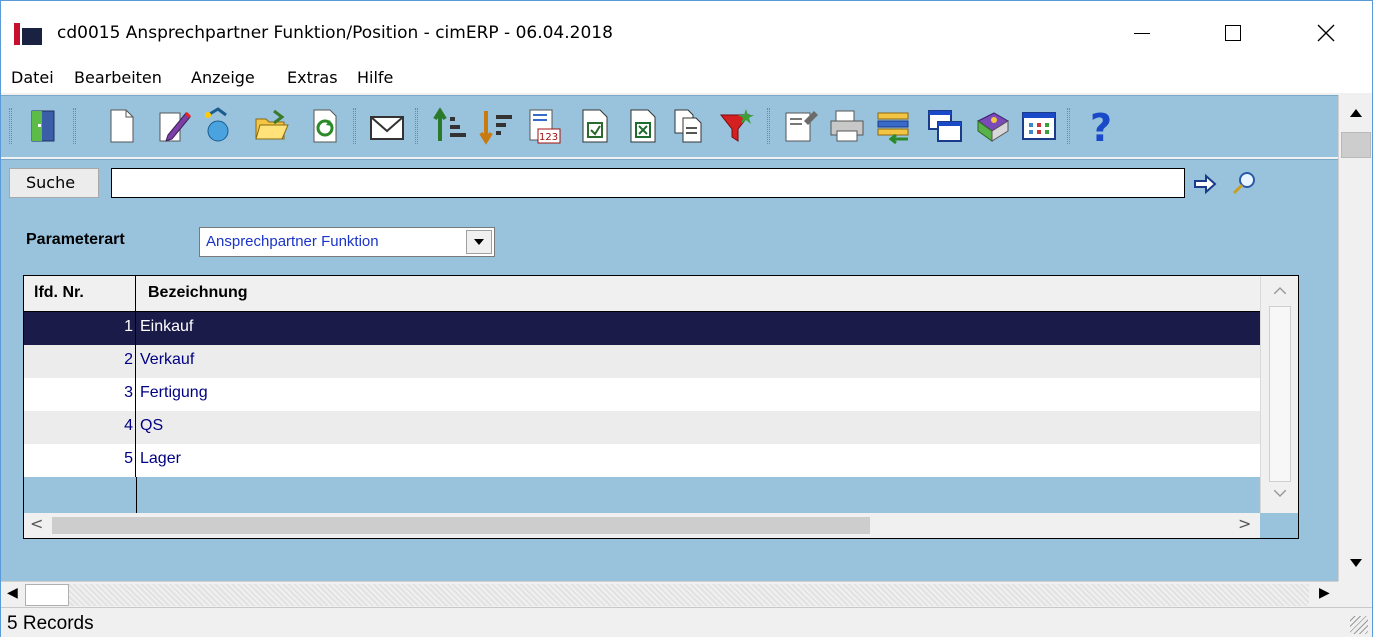 The image size is (1373, 637). I want to click on filter-icon, so click(737, 126).